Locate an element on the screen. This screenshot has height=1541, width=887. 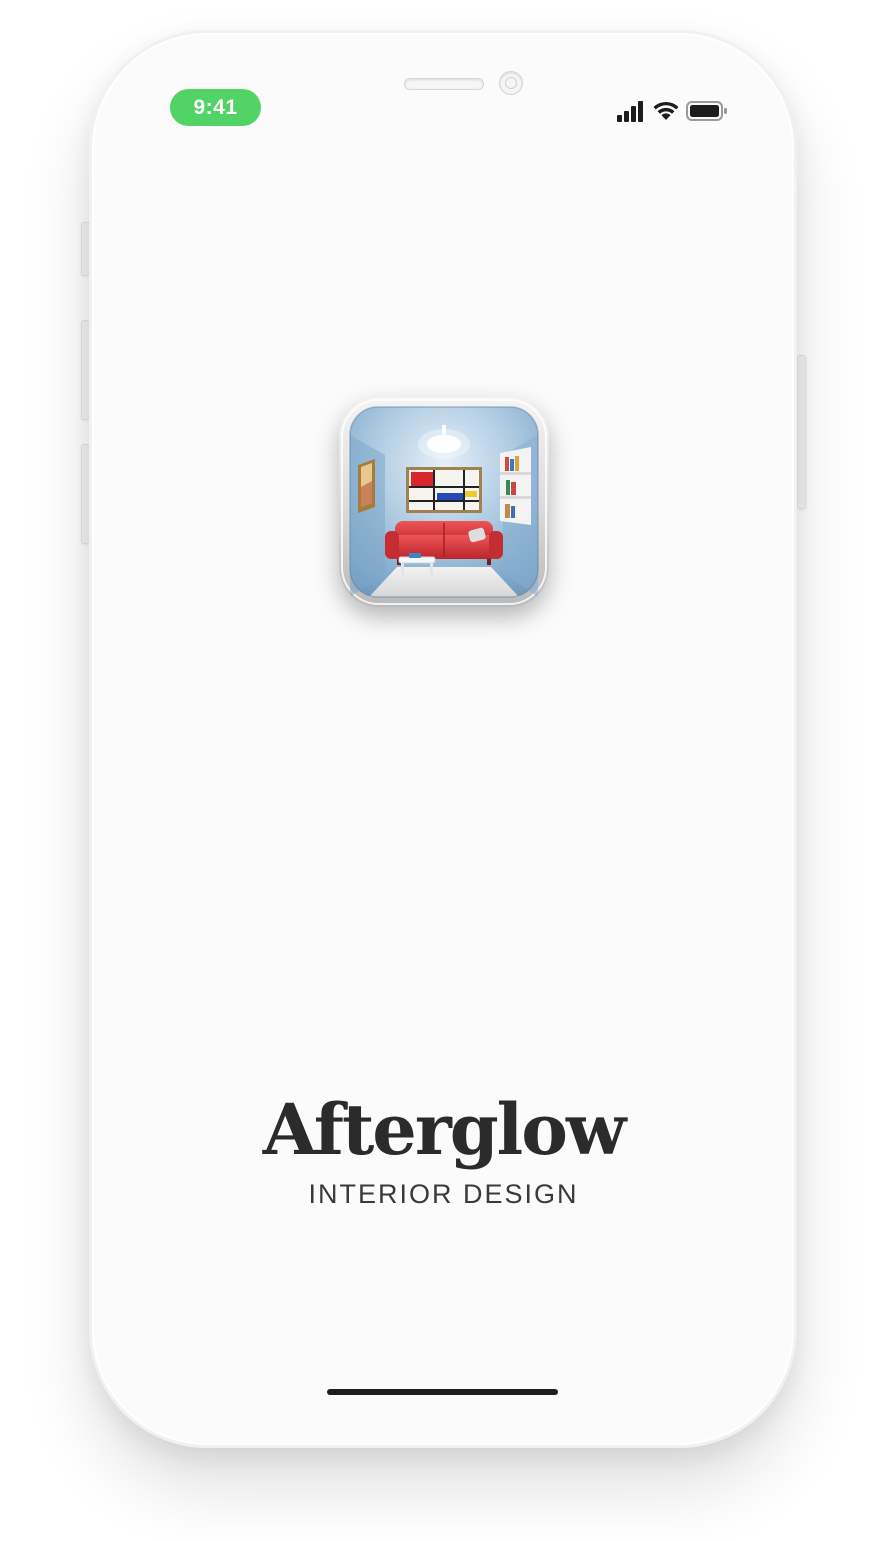
front-camera is located at coordinates (511, 83).